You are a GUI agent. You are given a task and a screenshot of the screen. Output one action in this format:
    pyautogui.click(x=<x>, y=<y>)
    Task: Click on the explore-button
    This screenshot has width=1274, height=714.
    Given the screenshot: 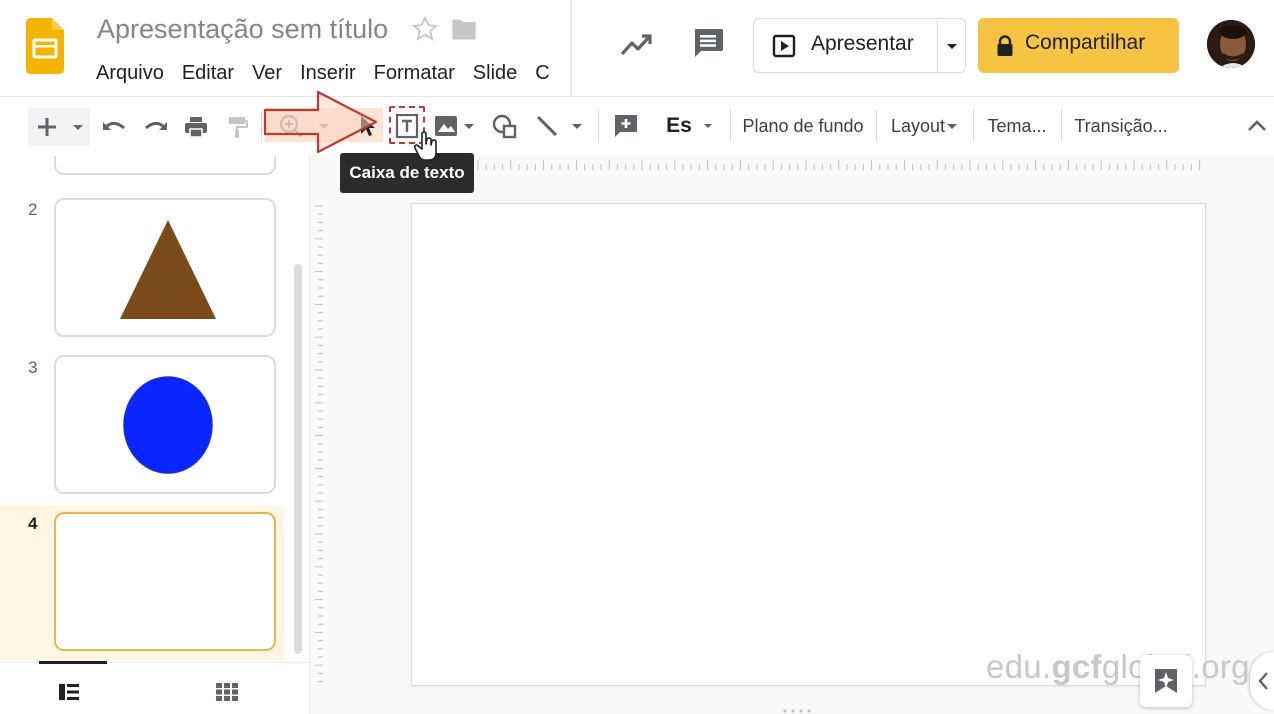 What is the action you would take?
    pyautogui.click(x=1166, y=681)
    